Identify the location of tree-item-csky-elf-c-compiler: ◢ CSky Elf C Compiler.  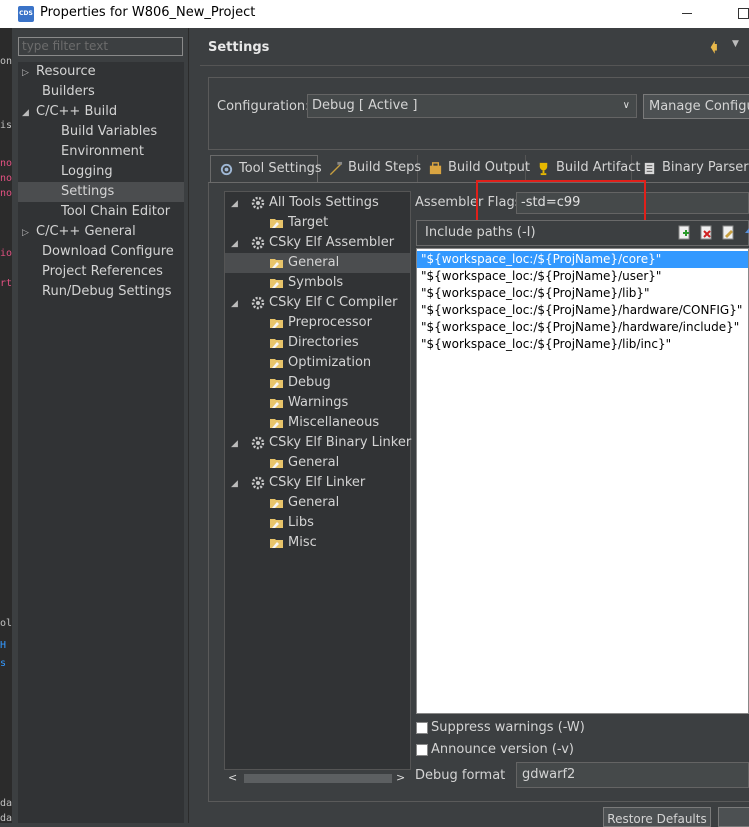
(314, 303).